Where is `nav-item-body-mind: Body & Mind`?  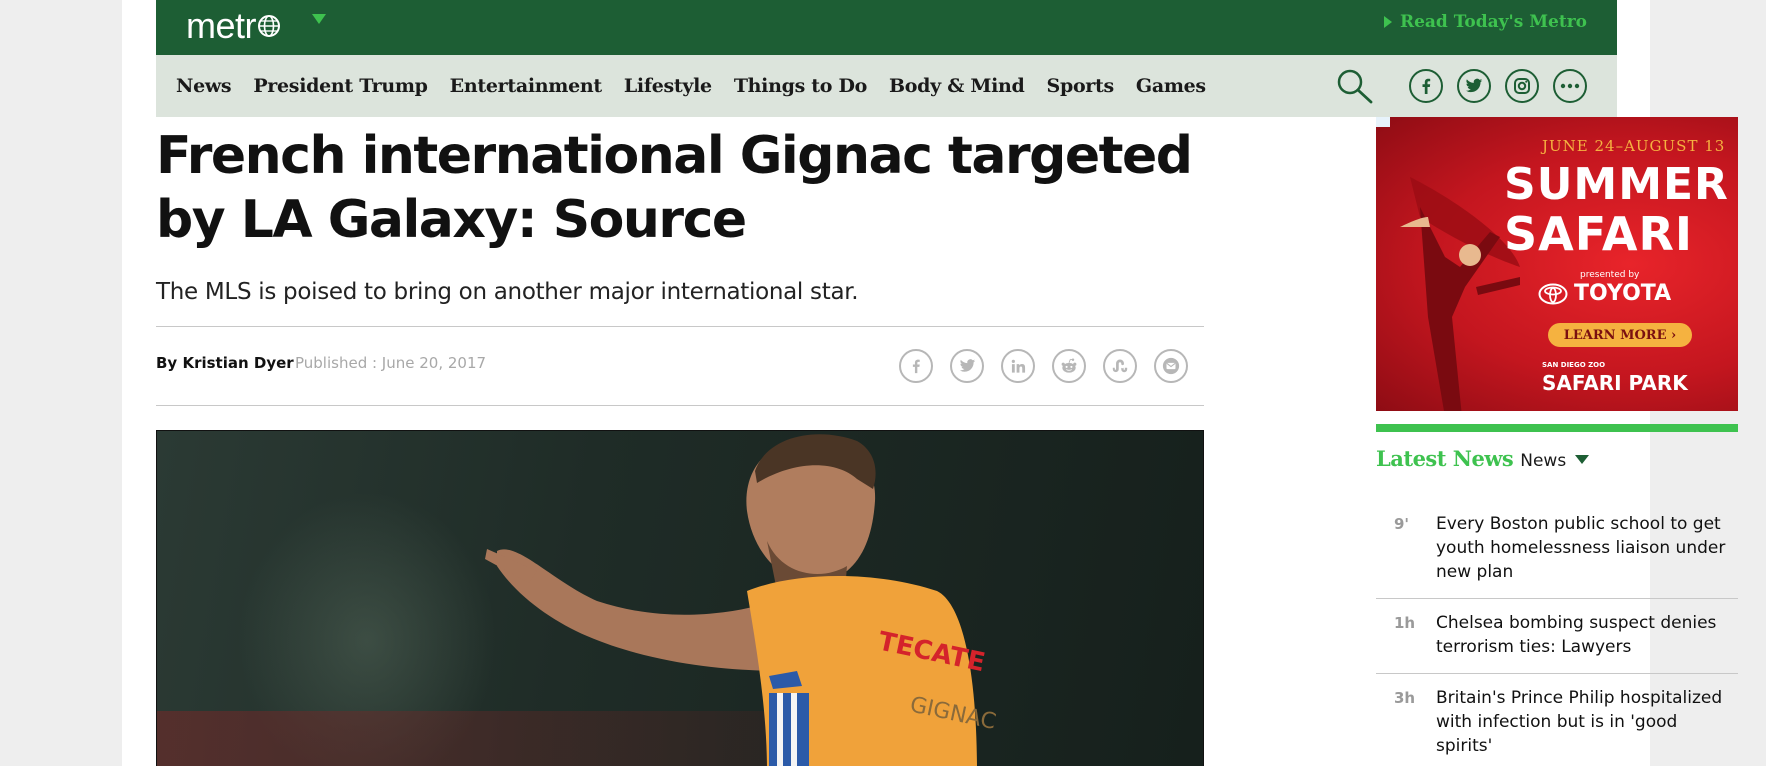
nav-item-body-mind: Body & Mind is located at coordinates (957, 86).